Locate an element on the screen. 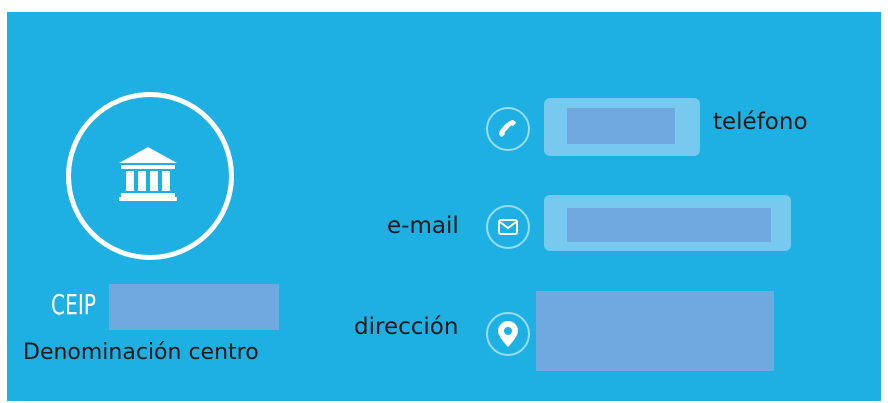  email-label: e-mail is located at coordinates (423, 226).